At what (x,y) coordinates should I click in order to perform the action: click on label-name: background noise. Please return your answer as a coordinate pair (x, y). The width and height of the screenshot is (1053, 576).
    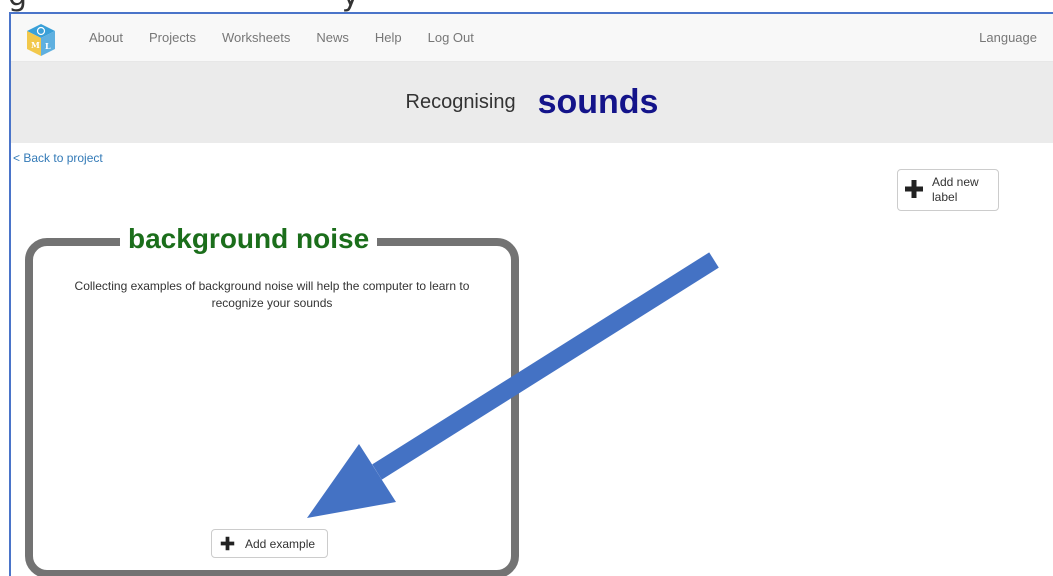
    Looking at the image, I should click on (249, 238).